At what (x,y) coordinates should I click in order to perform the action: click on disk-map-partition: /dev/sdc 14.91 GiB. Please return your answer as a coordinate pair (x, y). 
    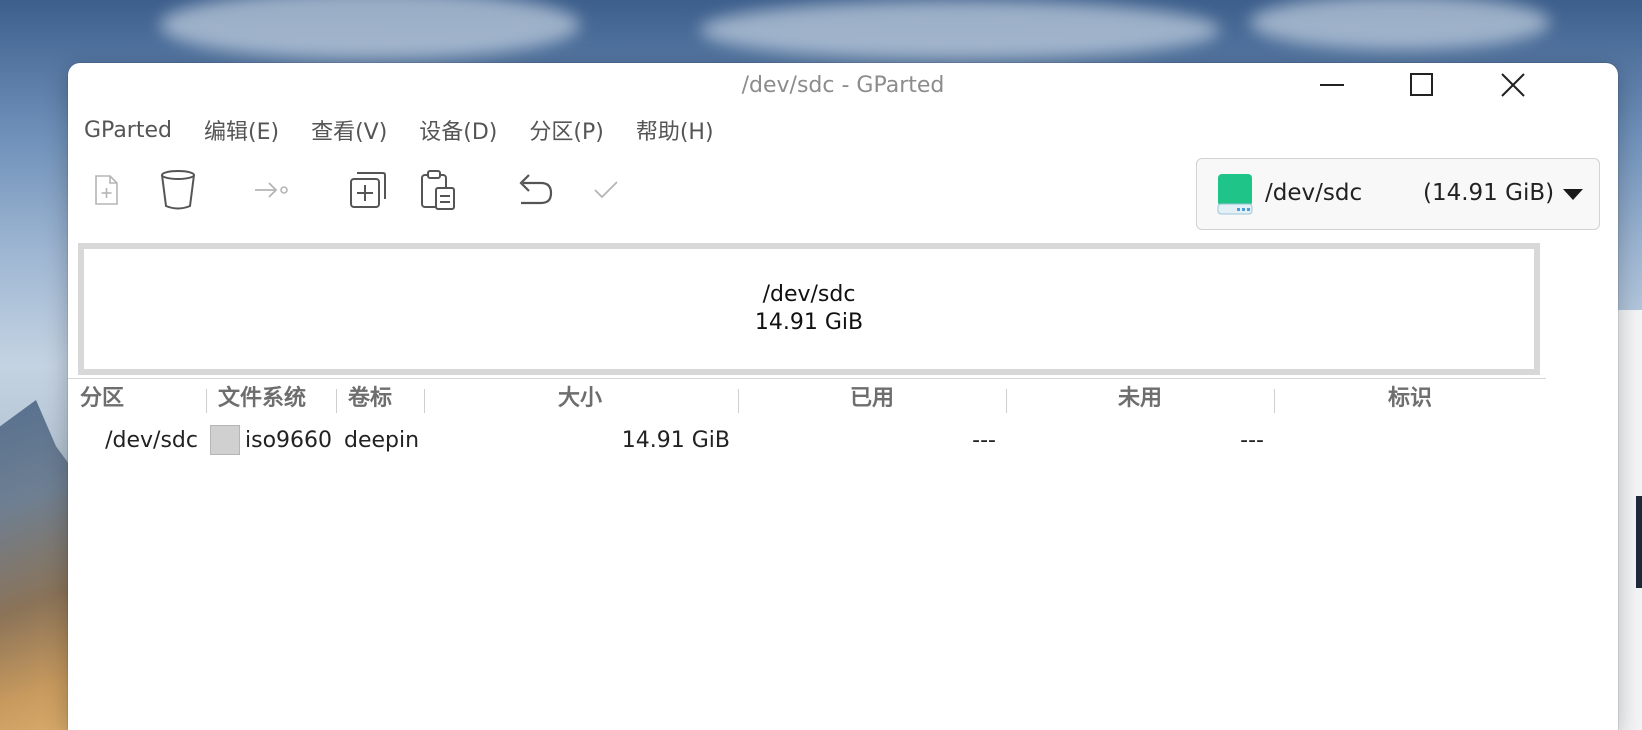
    Looking at the image, I should click on (809, 309).